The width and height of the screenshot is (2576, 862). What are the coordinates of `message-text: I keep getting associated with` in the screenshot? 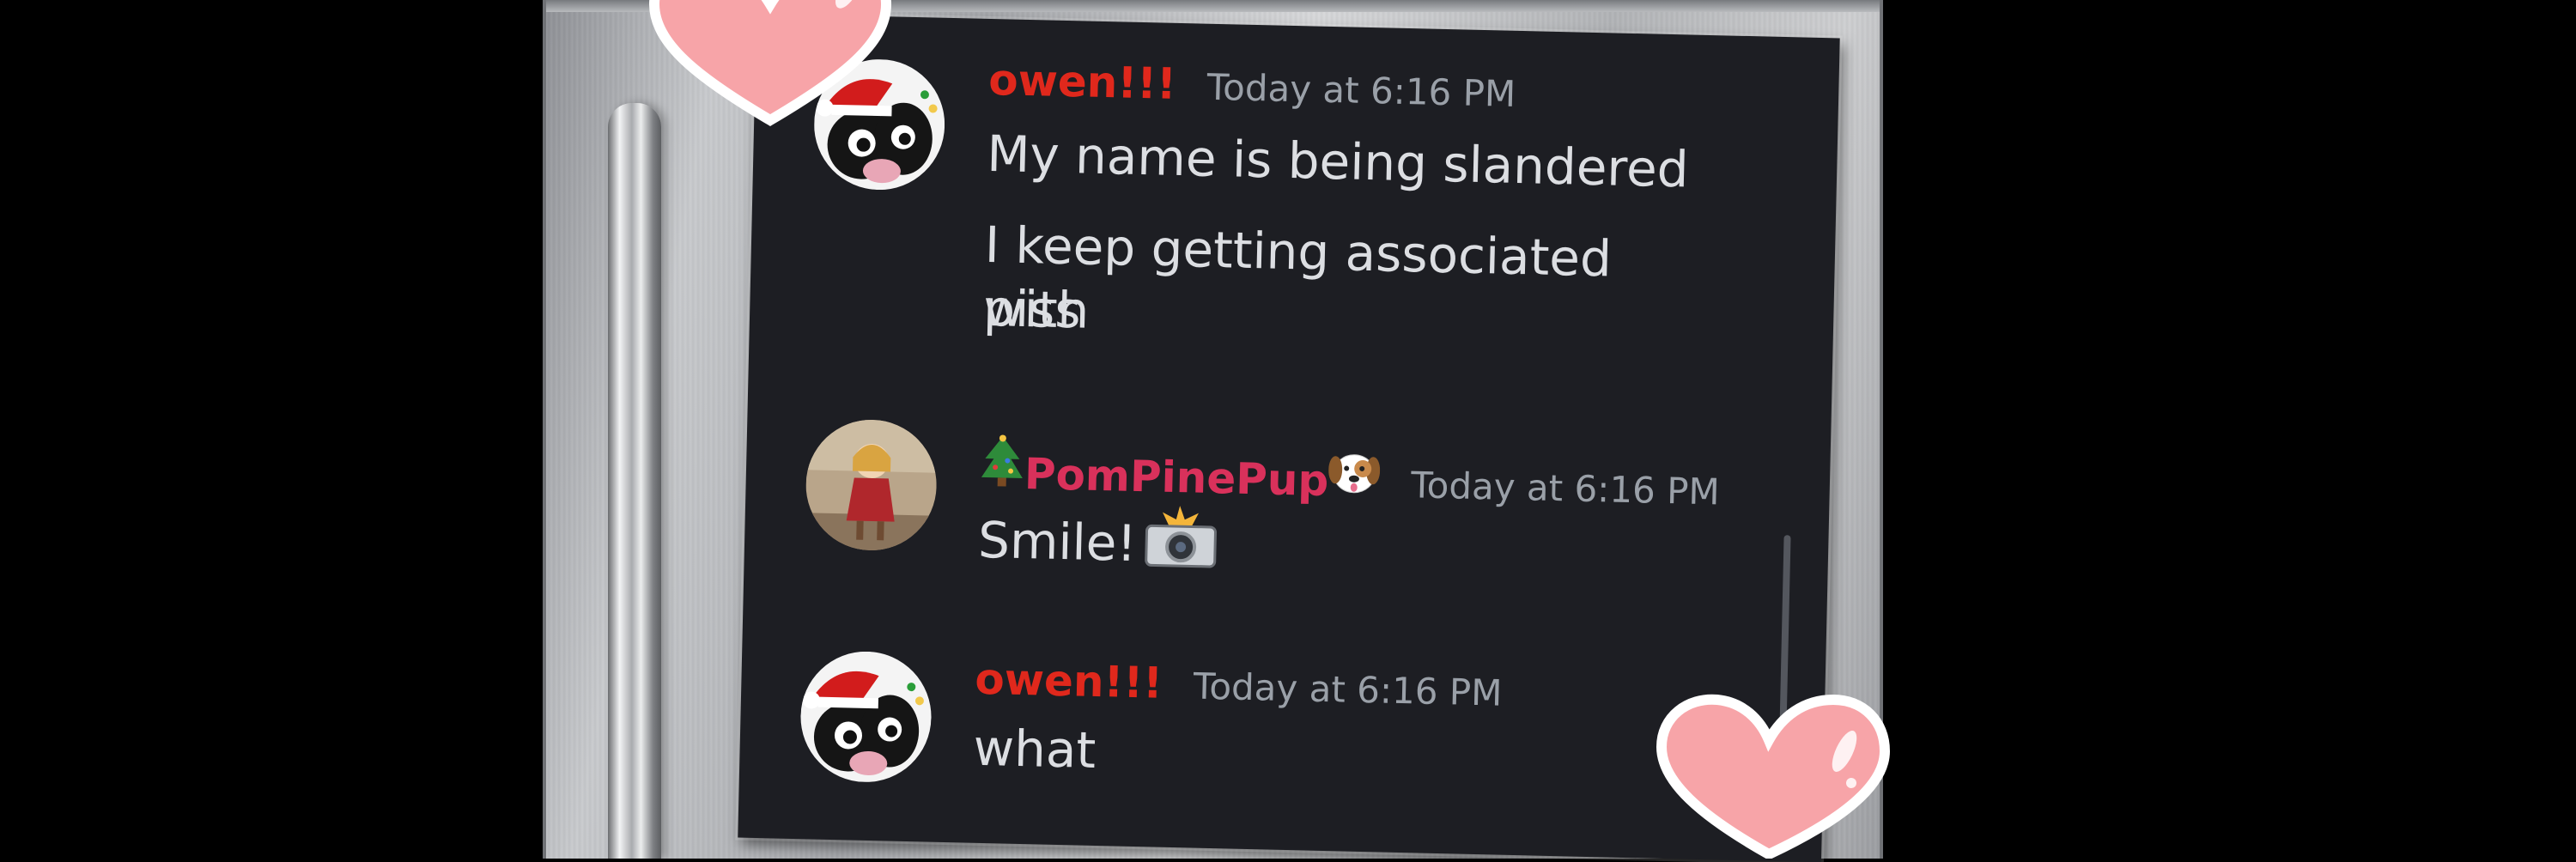 It's located at (1297, 277).